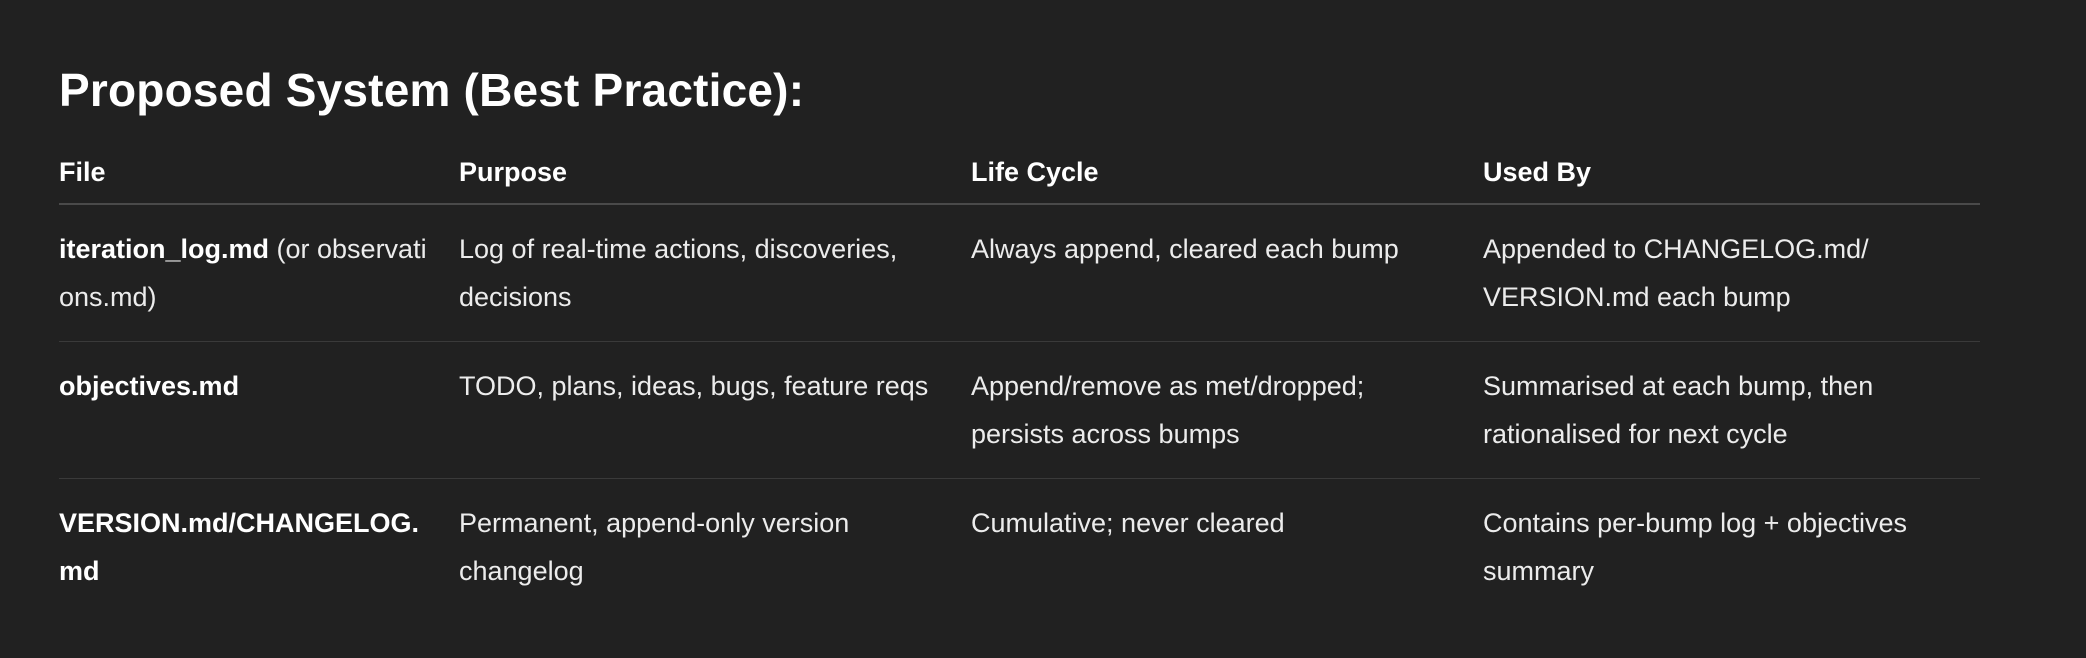 This screenshot has width=2086, height=658. What do you see at coordinates (1227, 273) in the screenshot?
I see `cell-life-cycle: Always append, cleared each bump` at bounding box center [1227, 273].